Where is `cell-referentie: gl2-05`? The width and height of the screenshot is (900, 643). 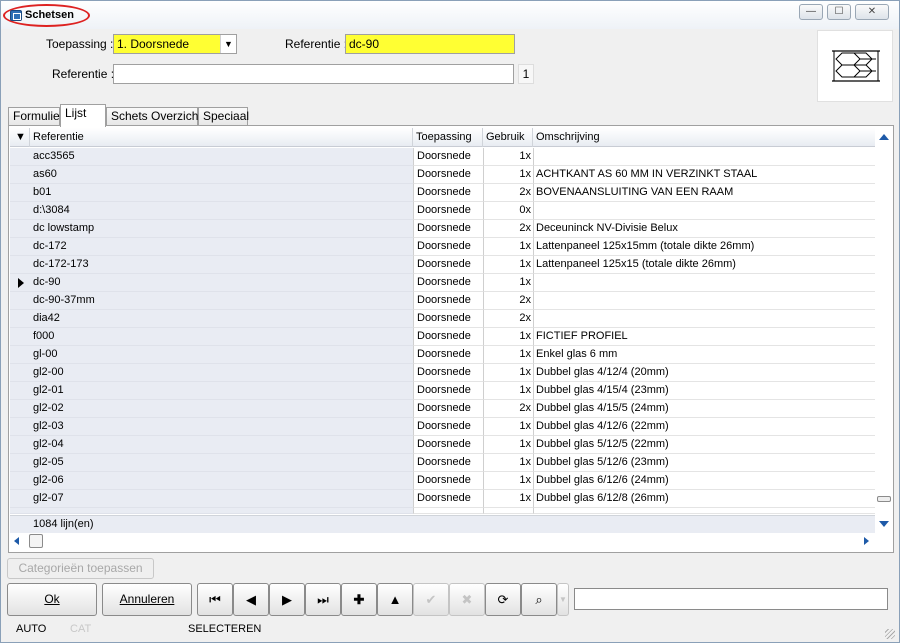 cell-referentie: gl2-05 is located at coordinates (221, 463).